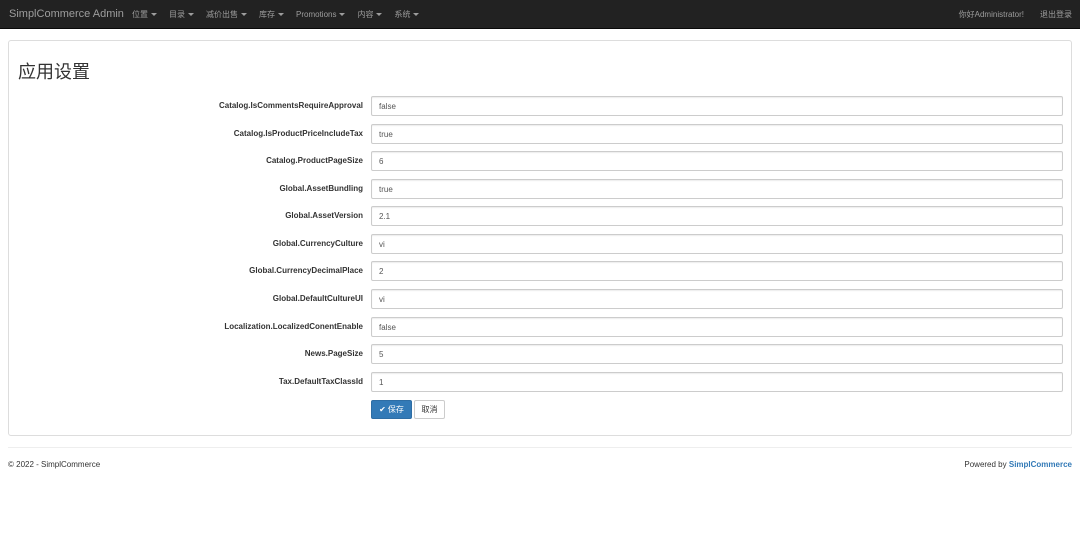 Image resolution: width=1080 pixels, height=551 pixels. Describe the element at coordinates (429, 409) in the screenshot. I see `cancel-button: 取消` at that location.